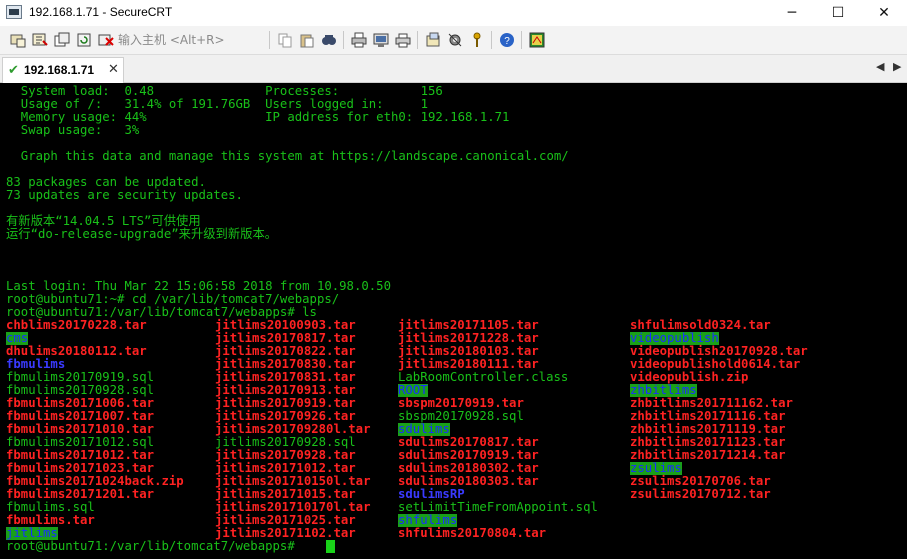 This screenshot has height=559, width=907. What do you see at coordinates (329, 40) in the screenshot?
I see `find-icon` at bounding box center [329, 40].